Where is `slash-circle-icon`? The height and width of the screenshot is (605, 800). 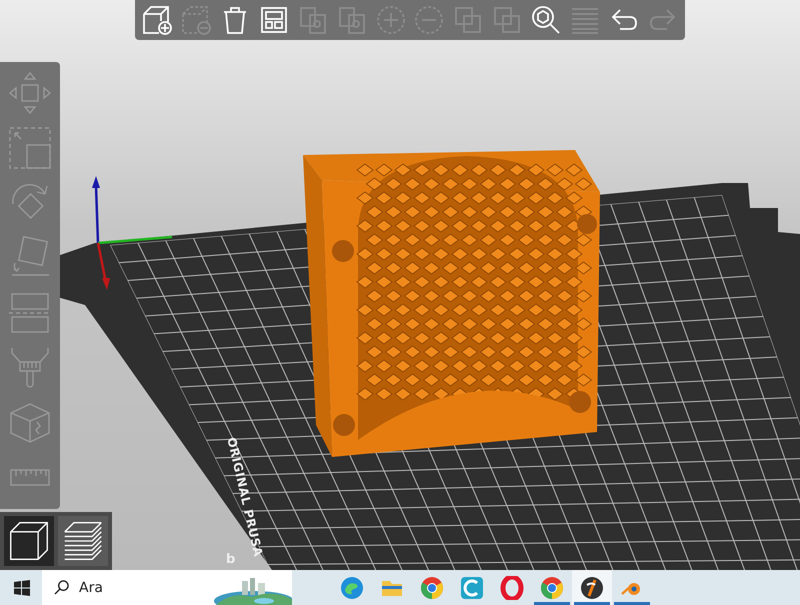
slash-circle-icon is located at coordinates (592, 588).